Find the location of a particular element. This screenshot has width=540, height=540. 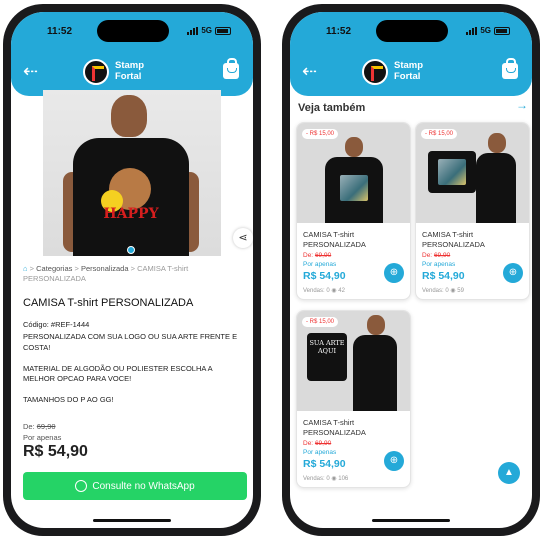

product-price: R$ 54,90 is located at coordinates (55, 451).